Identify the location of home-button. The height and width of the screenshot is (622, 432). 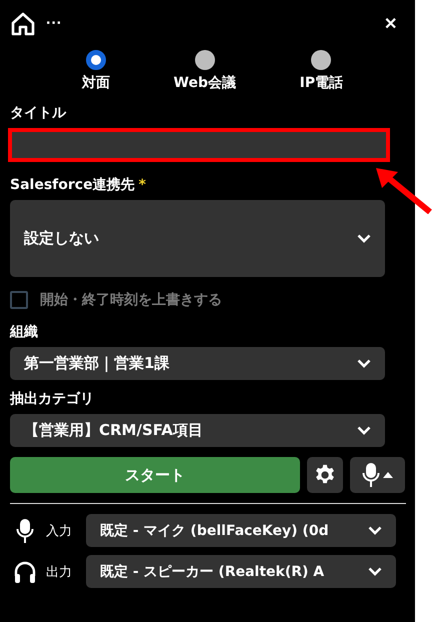
(23, 24).